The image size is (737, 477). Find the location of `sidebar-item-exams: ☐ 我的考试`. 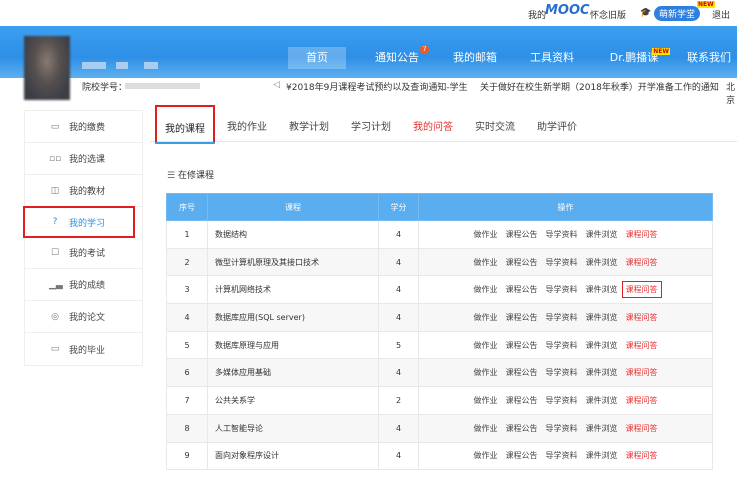

sidebar-item-exams: ☐ 我的考试 is located at coordinates (83, 253).